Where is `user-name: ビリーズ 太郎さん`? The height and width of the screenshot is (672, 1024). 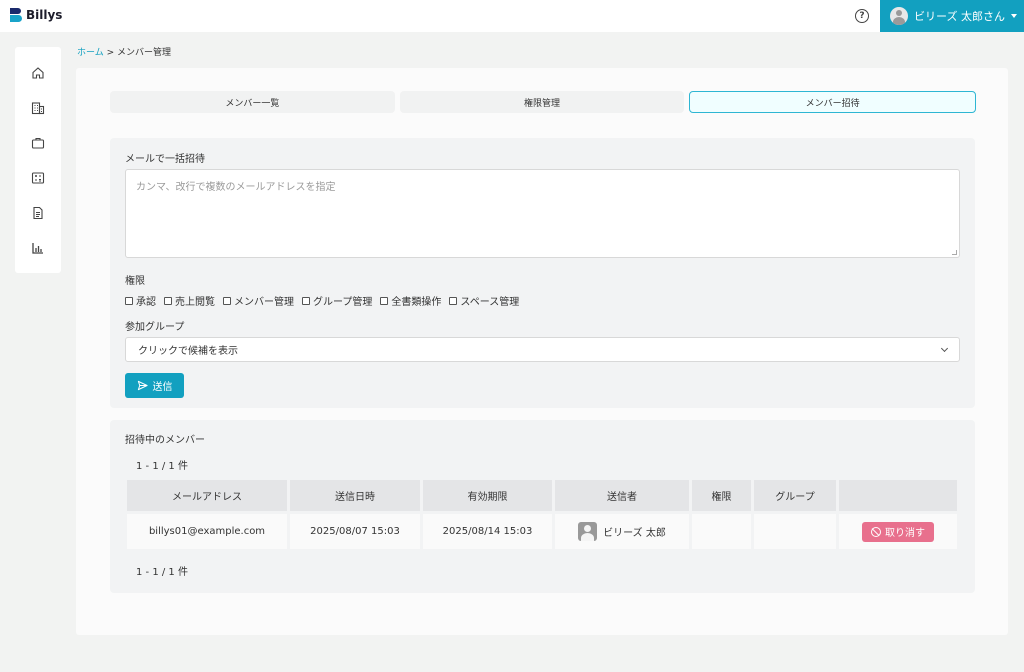
user-name: ビリーズ 太郎さん is located at coordinates (959, 16).